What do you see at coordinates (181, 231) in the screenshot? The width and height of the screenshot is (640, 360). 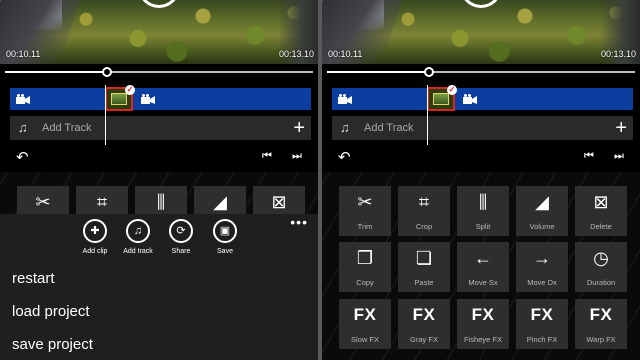 I see `share-icon: ⟳` at bounding box center [181, 231].